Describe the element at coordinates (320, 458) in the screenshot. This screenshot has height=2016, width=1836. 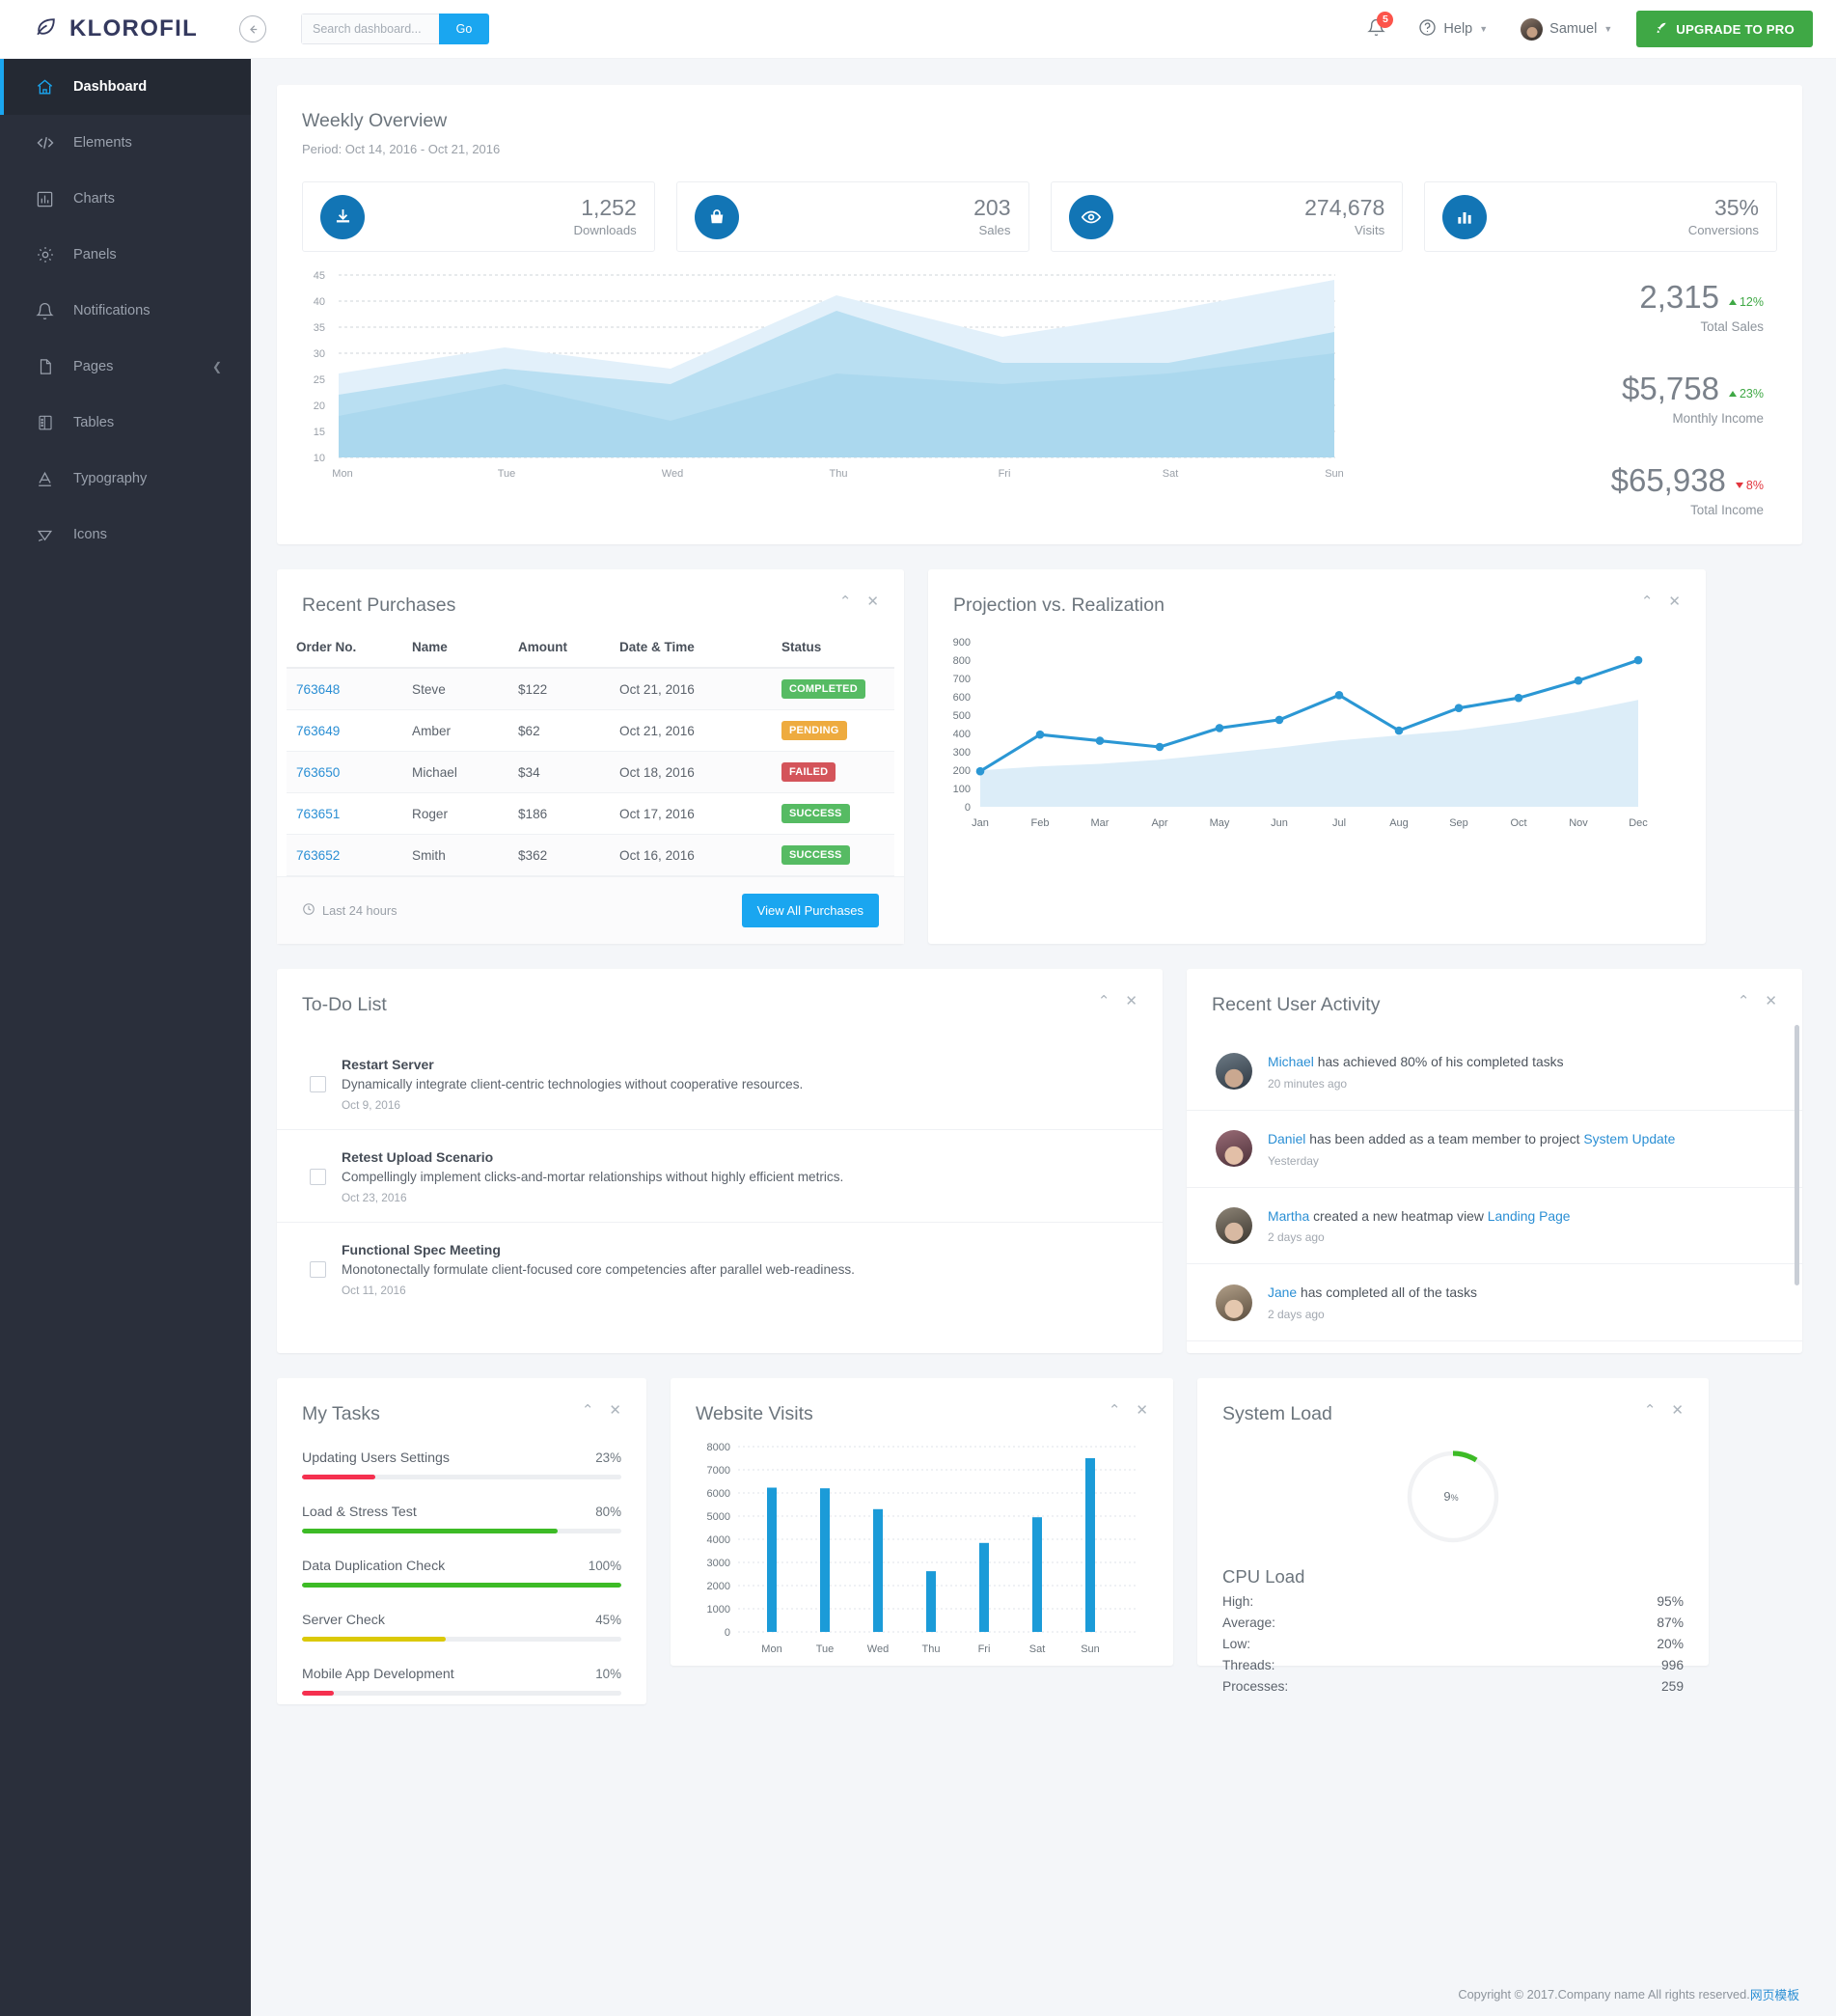
I see `svg-text: 10` at that location.